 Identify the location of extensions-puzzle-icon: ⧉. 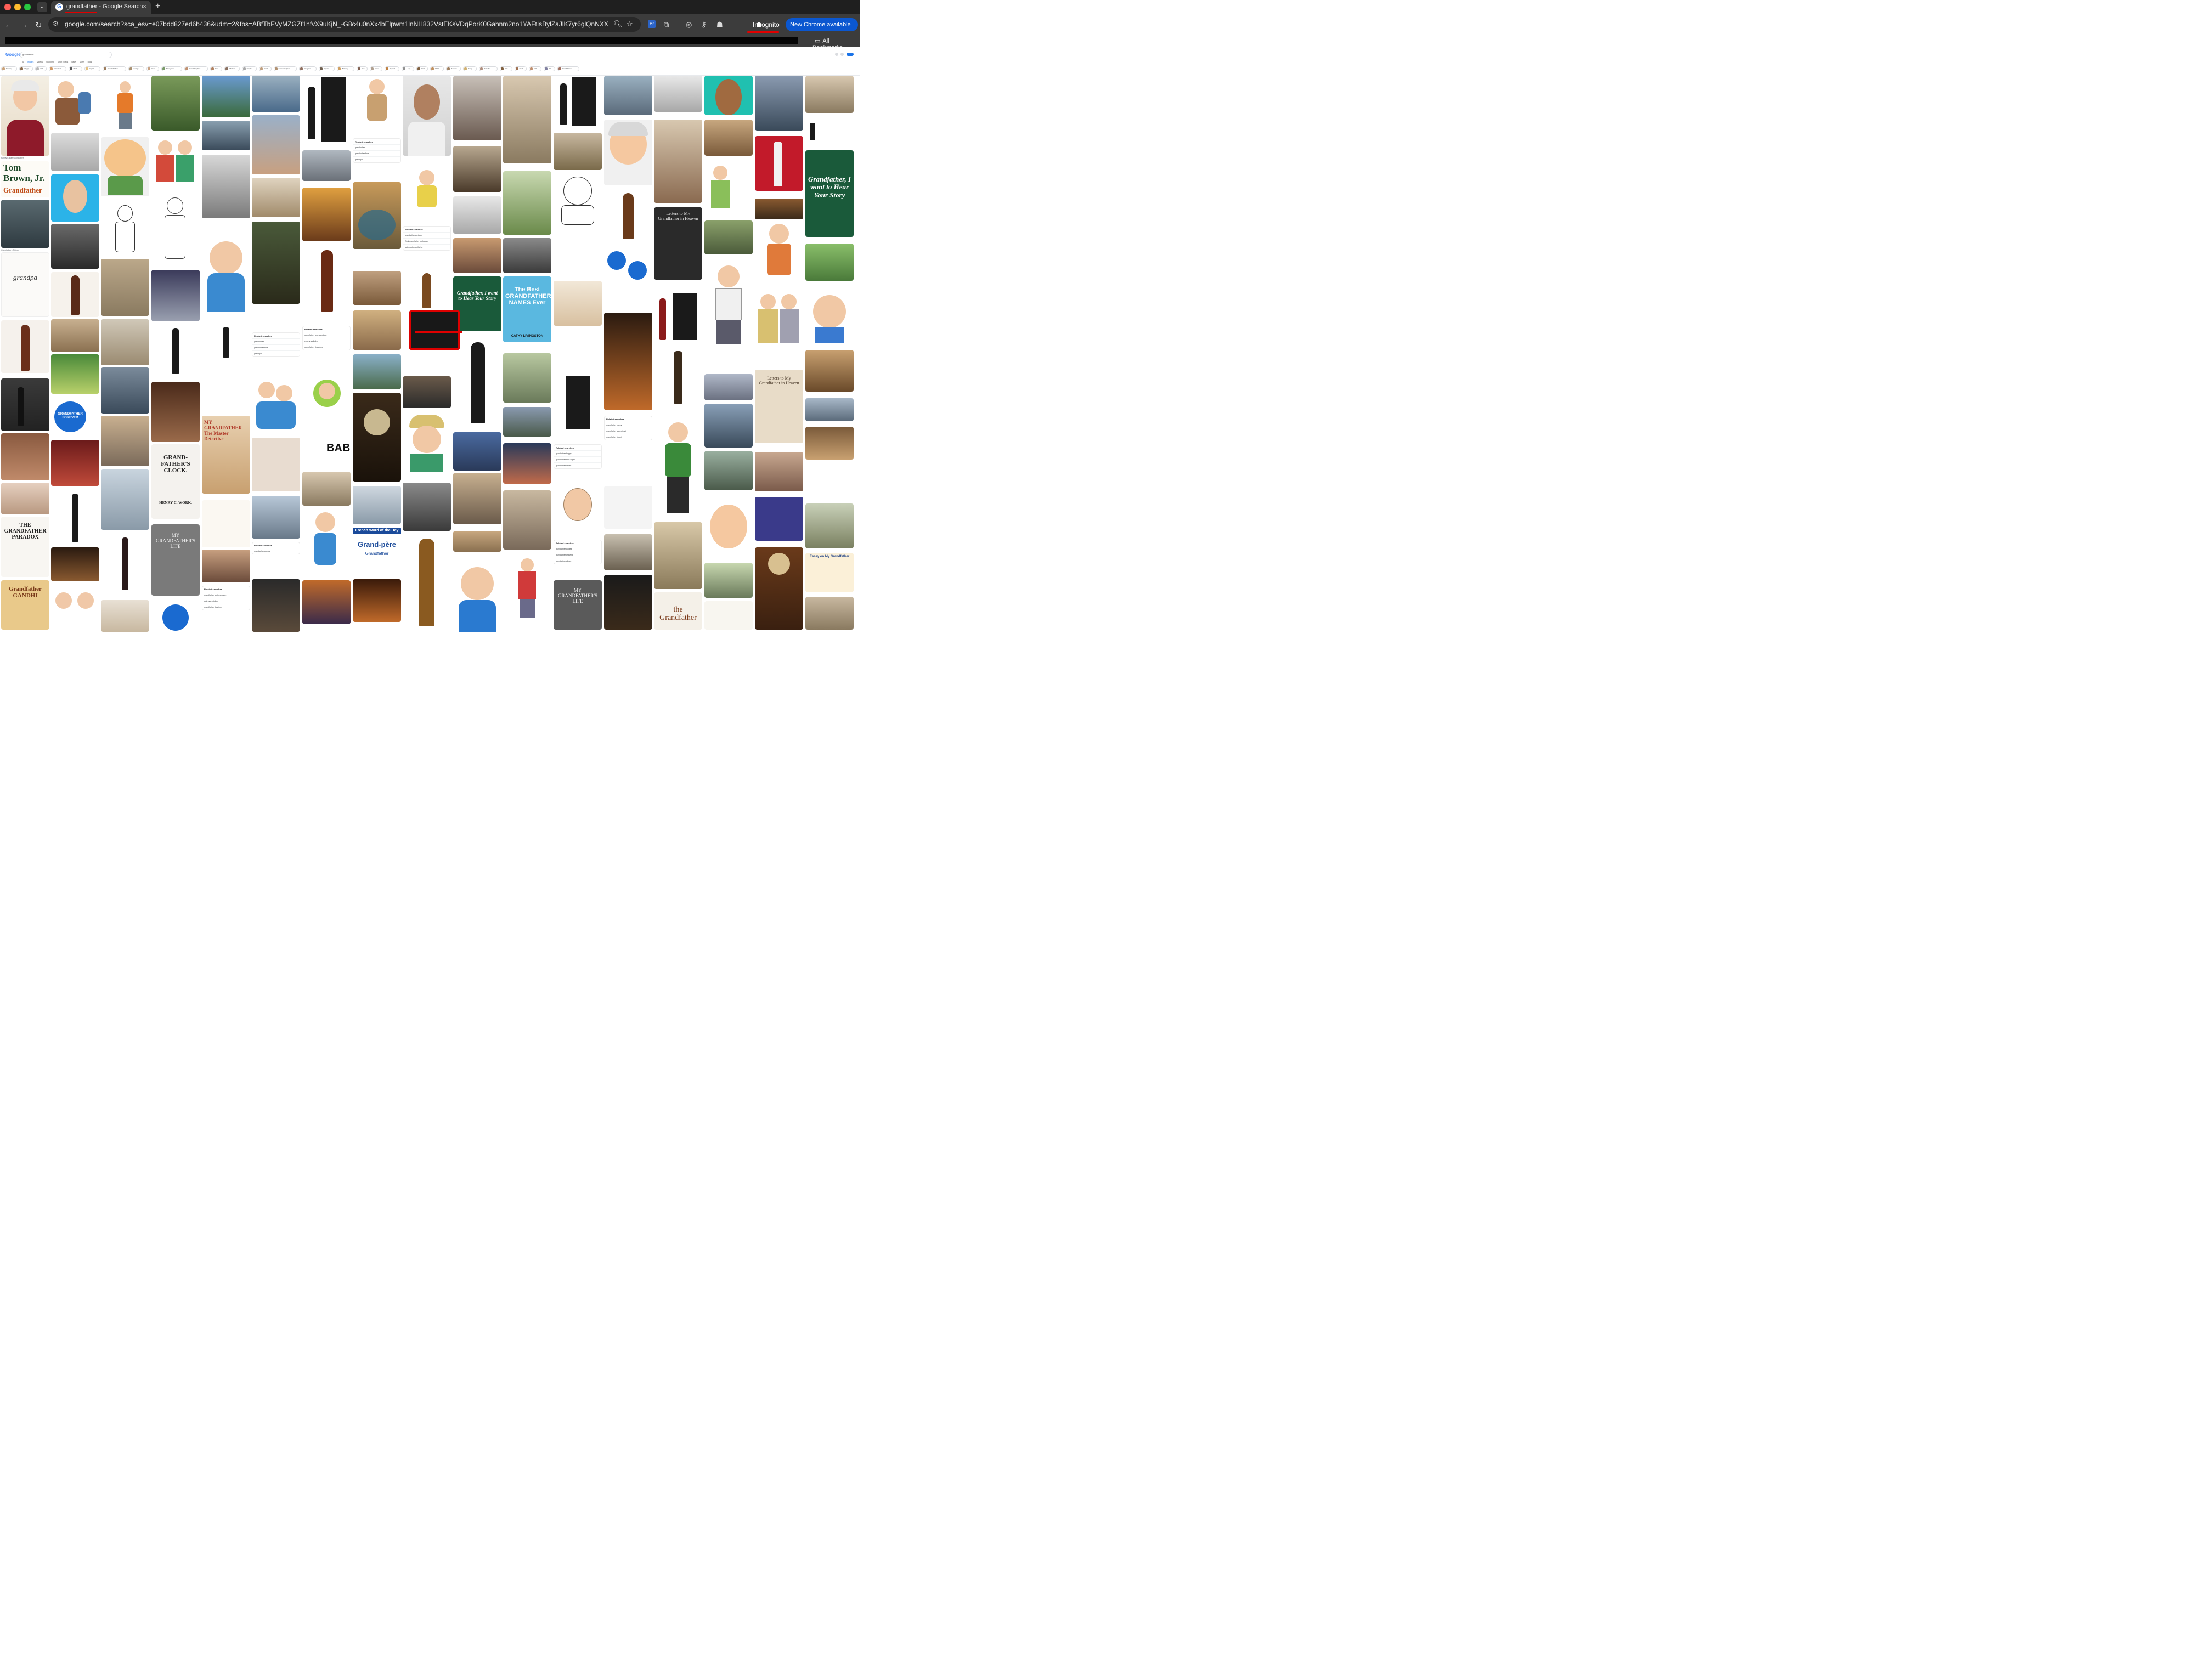
(666, 24).